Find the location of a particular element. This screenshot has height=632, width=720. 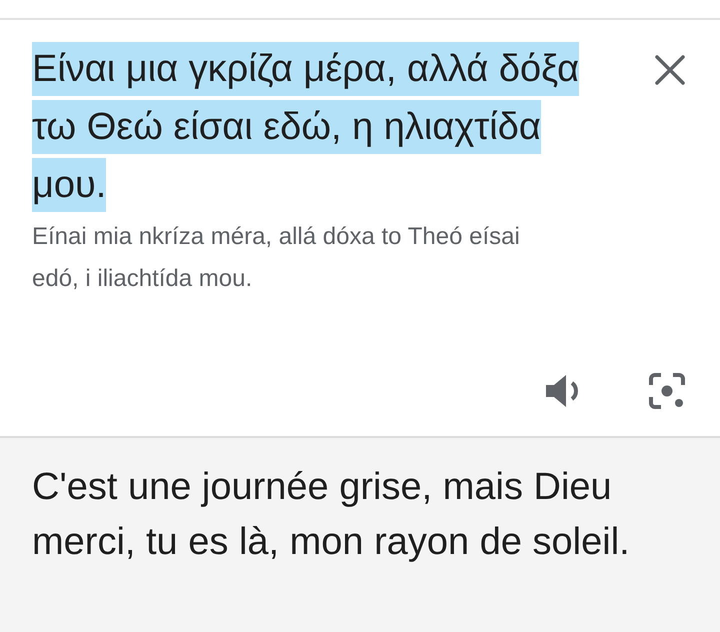

close-icon is located at coordinates (670, 70).